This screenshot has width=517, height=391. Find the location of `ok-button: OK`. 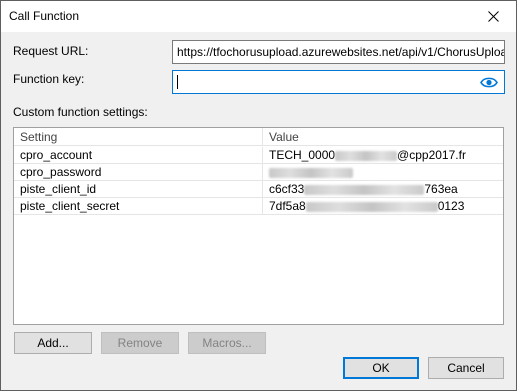

ok-button: OK is located at coordinates (381, 368).